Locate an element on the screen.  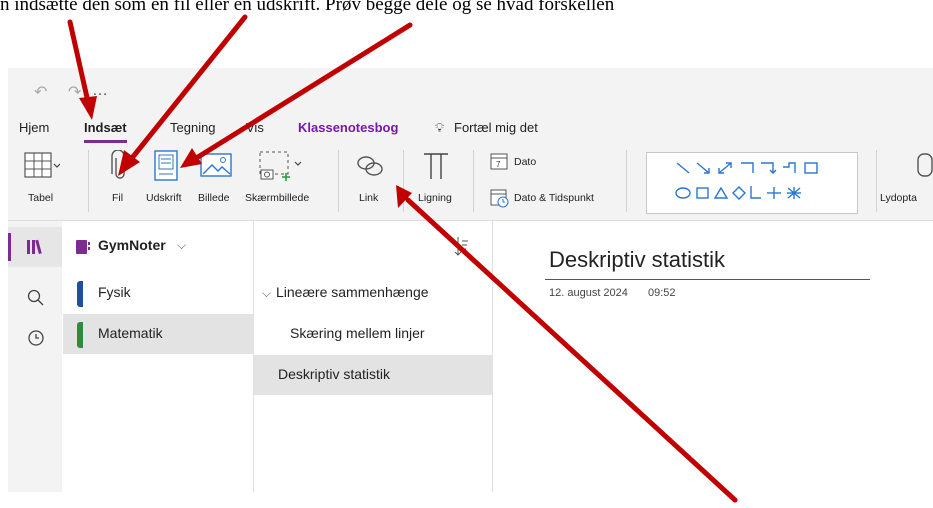
page-item: Skæring mellem linjer is located at coordinates (373, 334).